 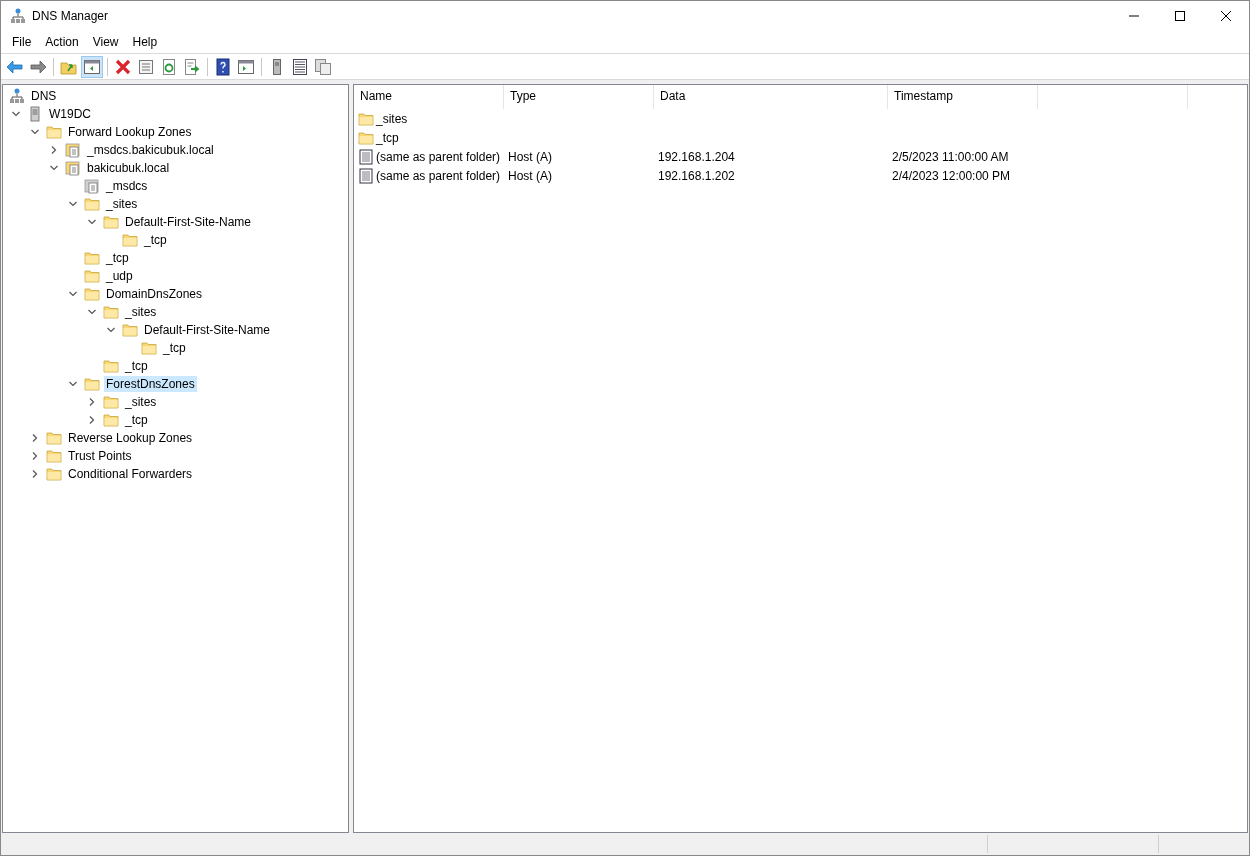 I want to click on server-icon, so click(x=35, y=114).